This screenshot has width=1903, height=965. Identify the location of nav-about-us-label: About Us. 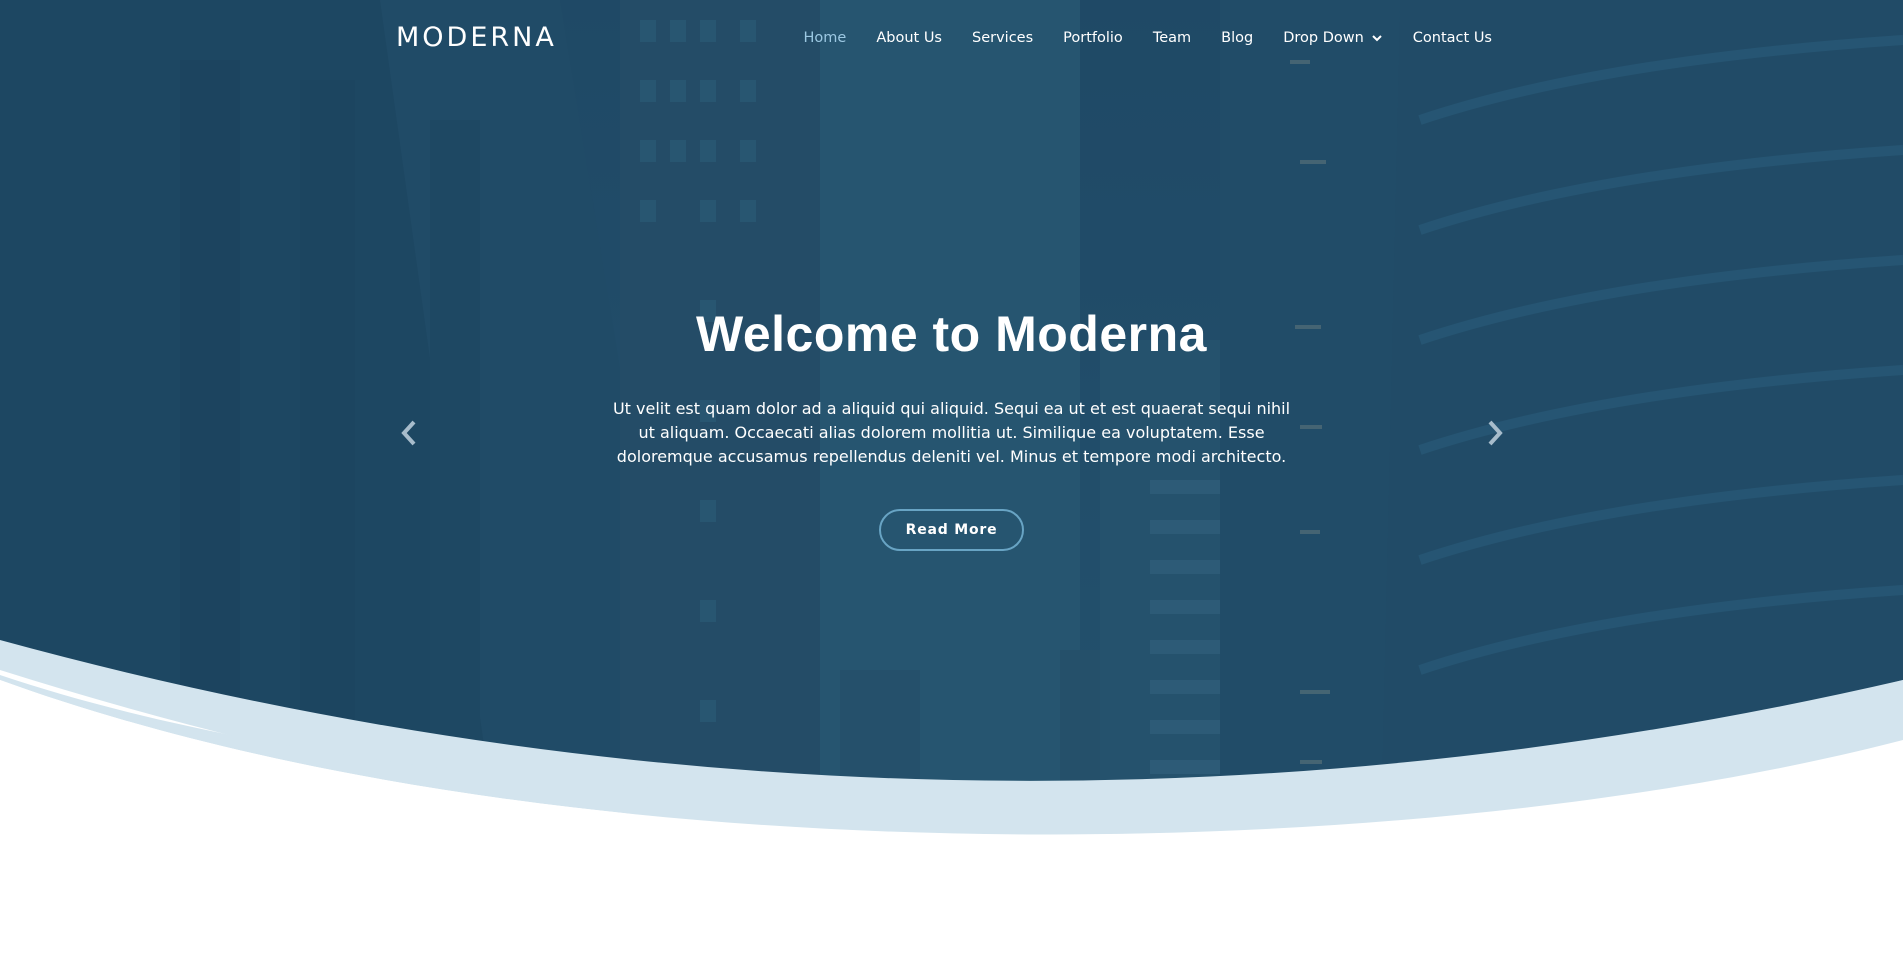
(909, 38).